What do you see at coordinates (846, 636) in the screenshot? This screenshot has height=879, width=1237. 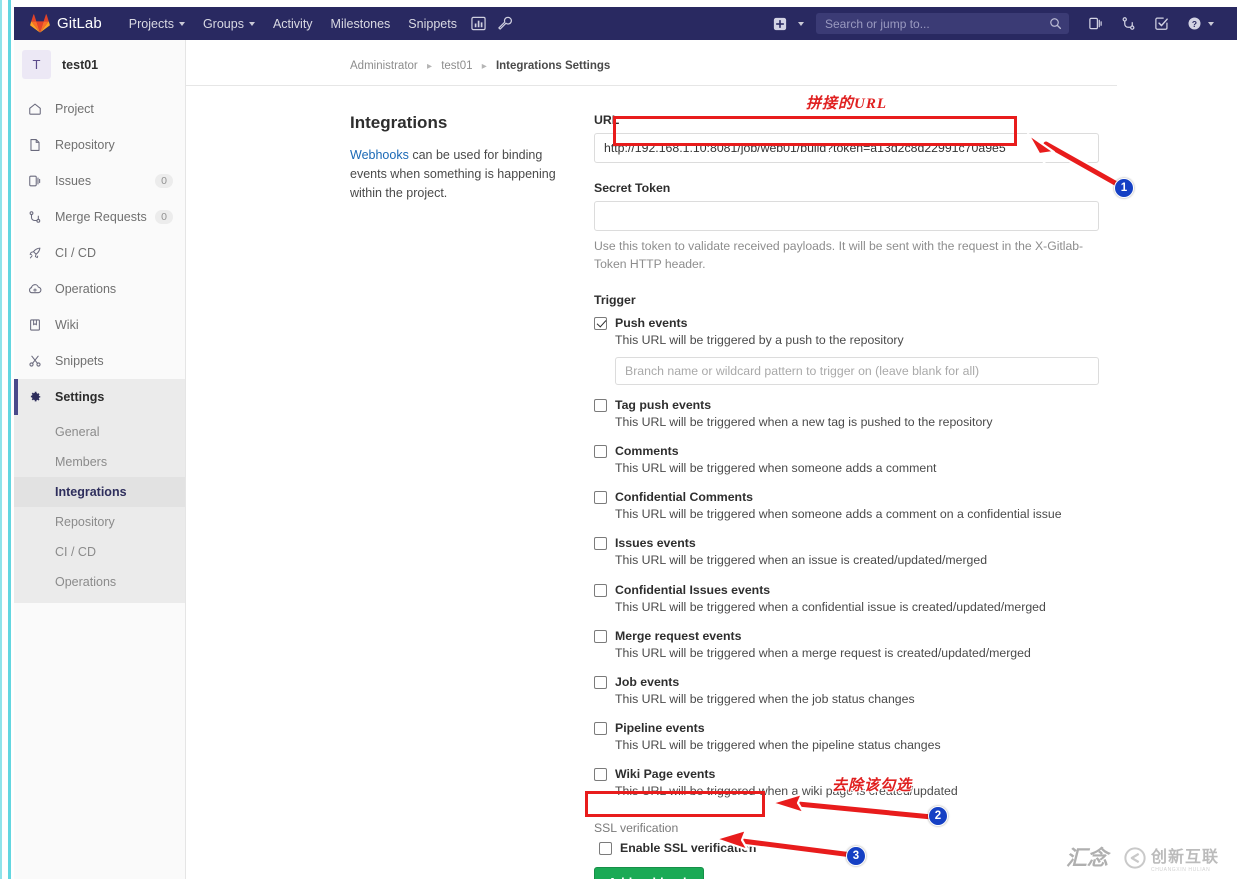 I see `trigger-merge-request-line: Merge request events` at bounding box center [846, 636].